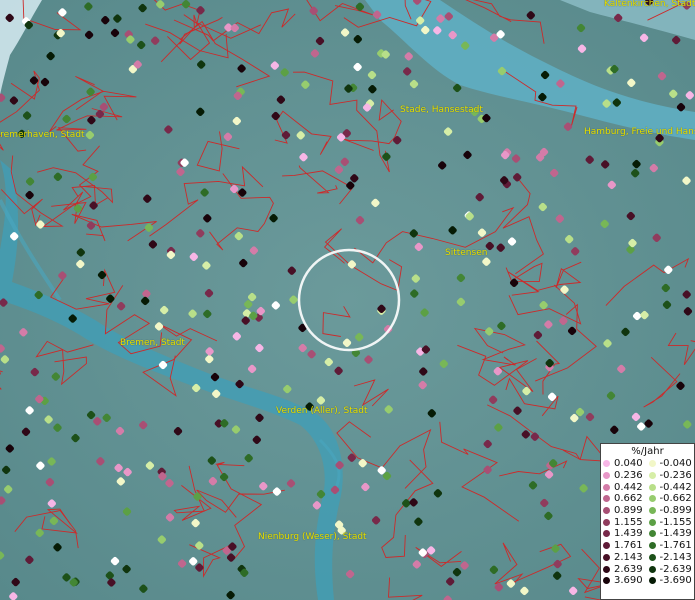 The height and width of the screenshot is (600, 695). Describe the element at coordinates (628, 464) in the screenshot. I see `legend-label: 0.040` at that location.